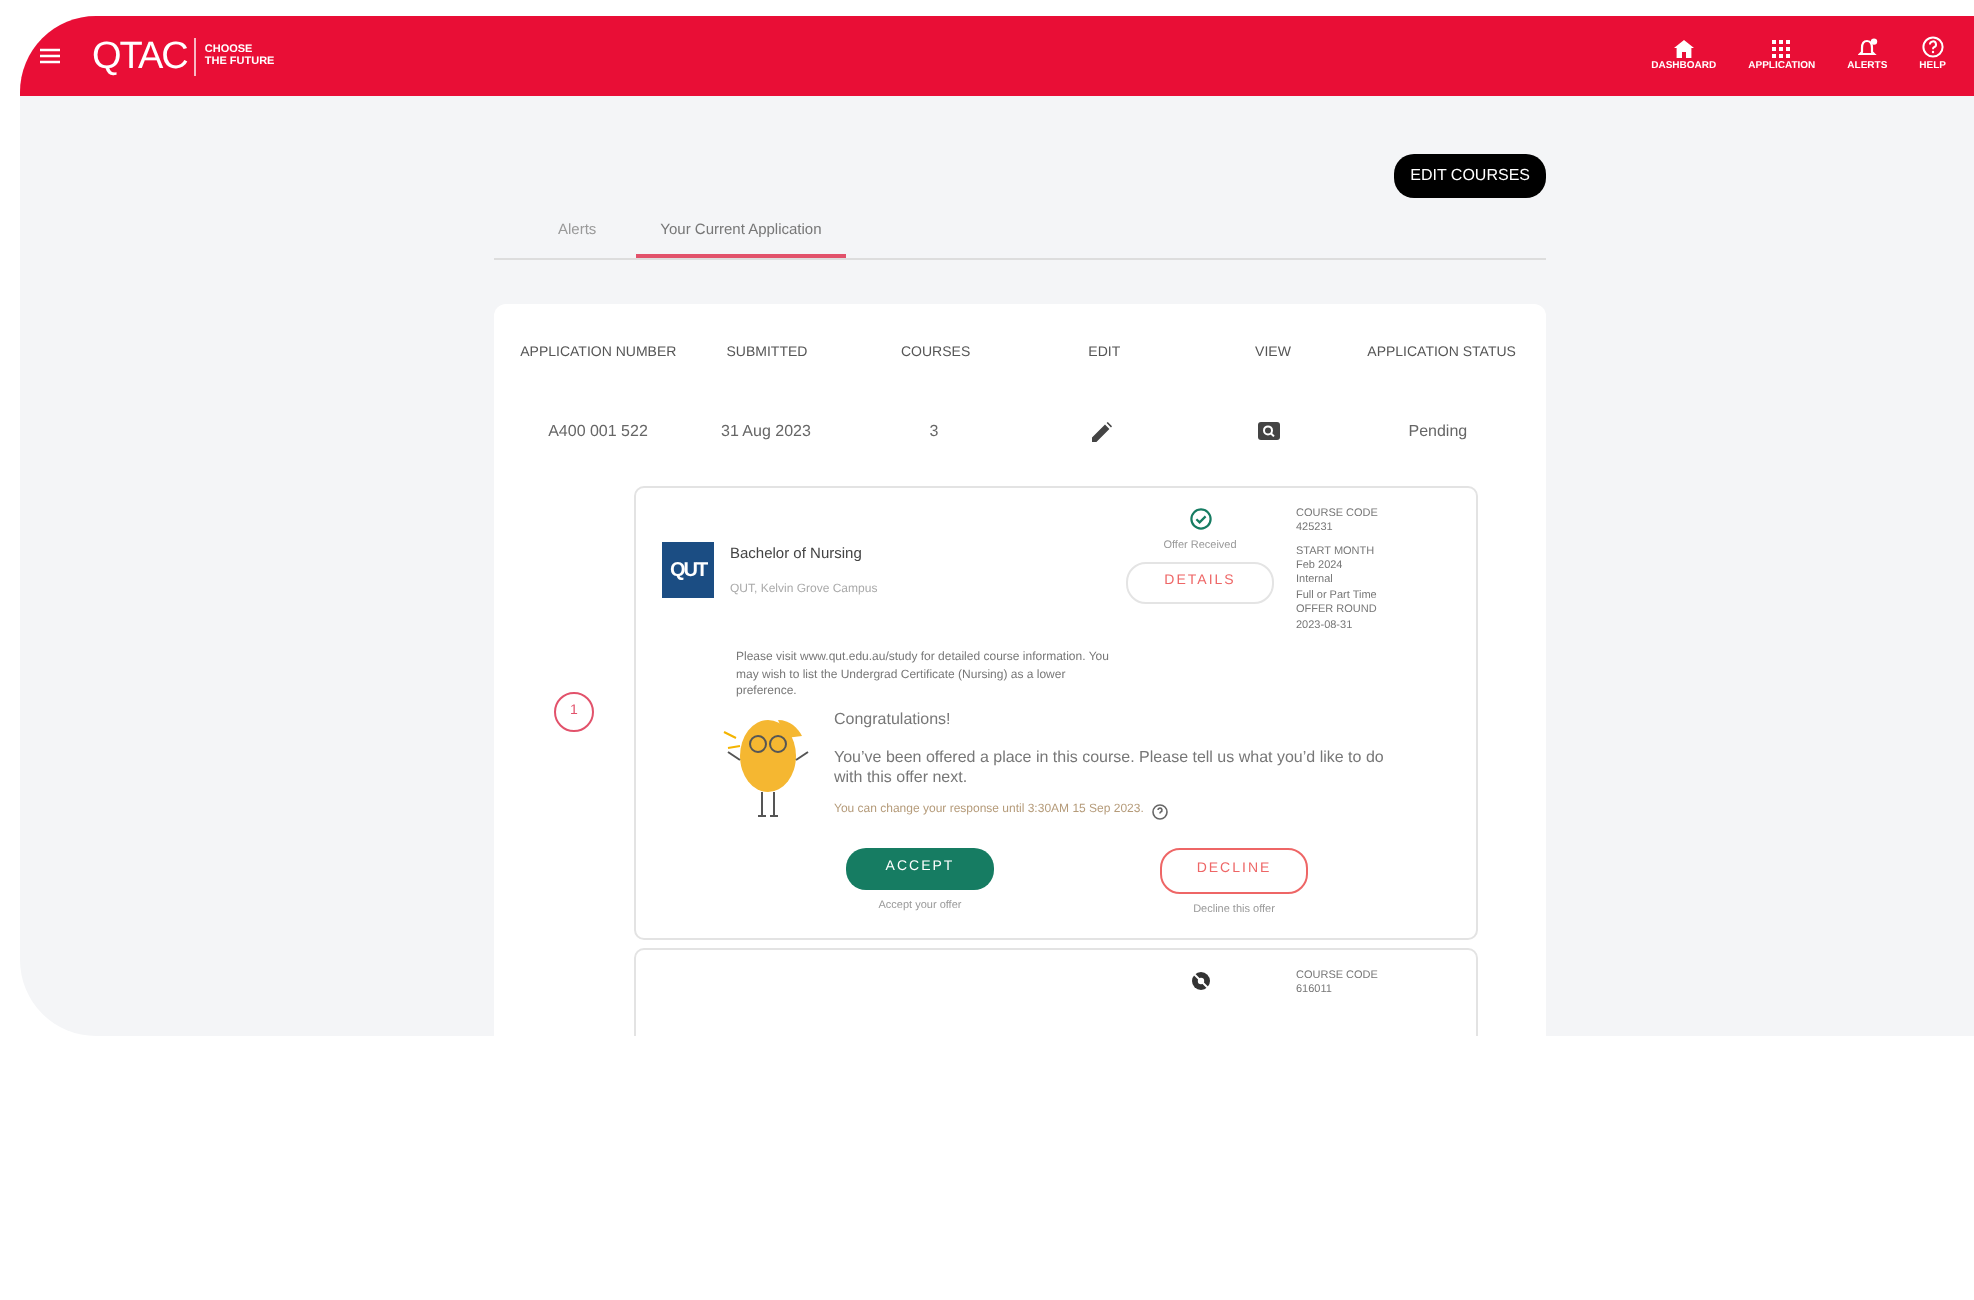 Image resolution: width=1974 pixels, height=1300 pixels. Describe the element at coordinates (144, 56) in the screenshot. I see `logo-text: QTAC` at that location.